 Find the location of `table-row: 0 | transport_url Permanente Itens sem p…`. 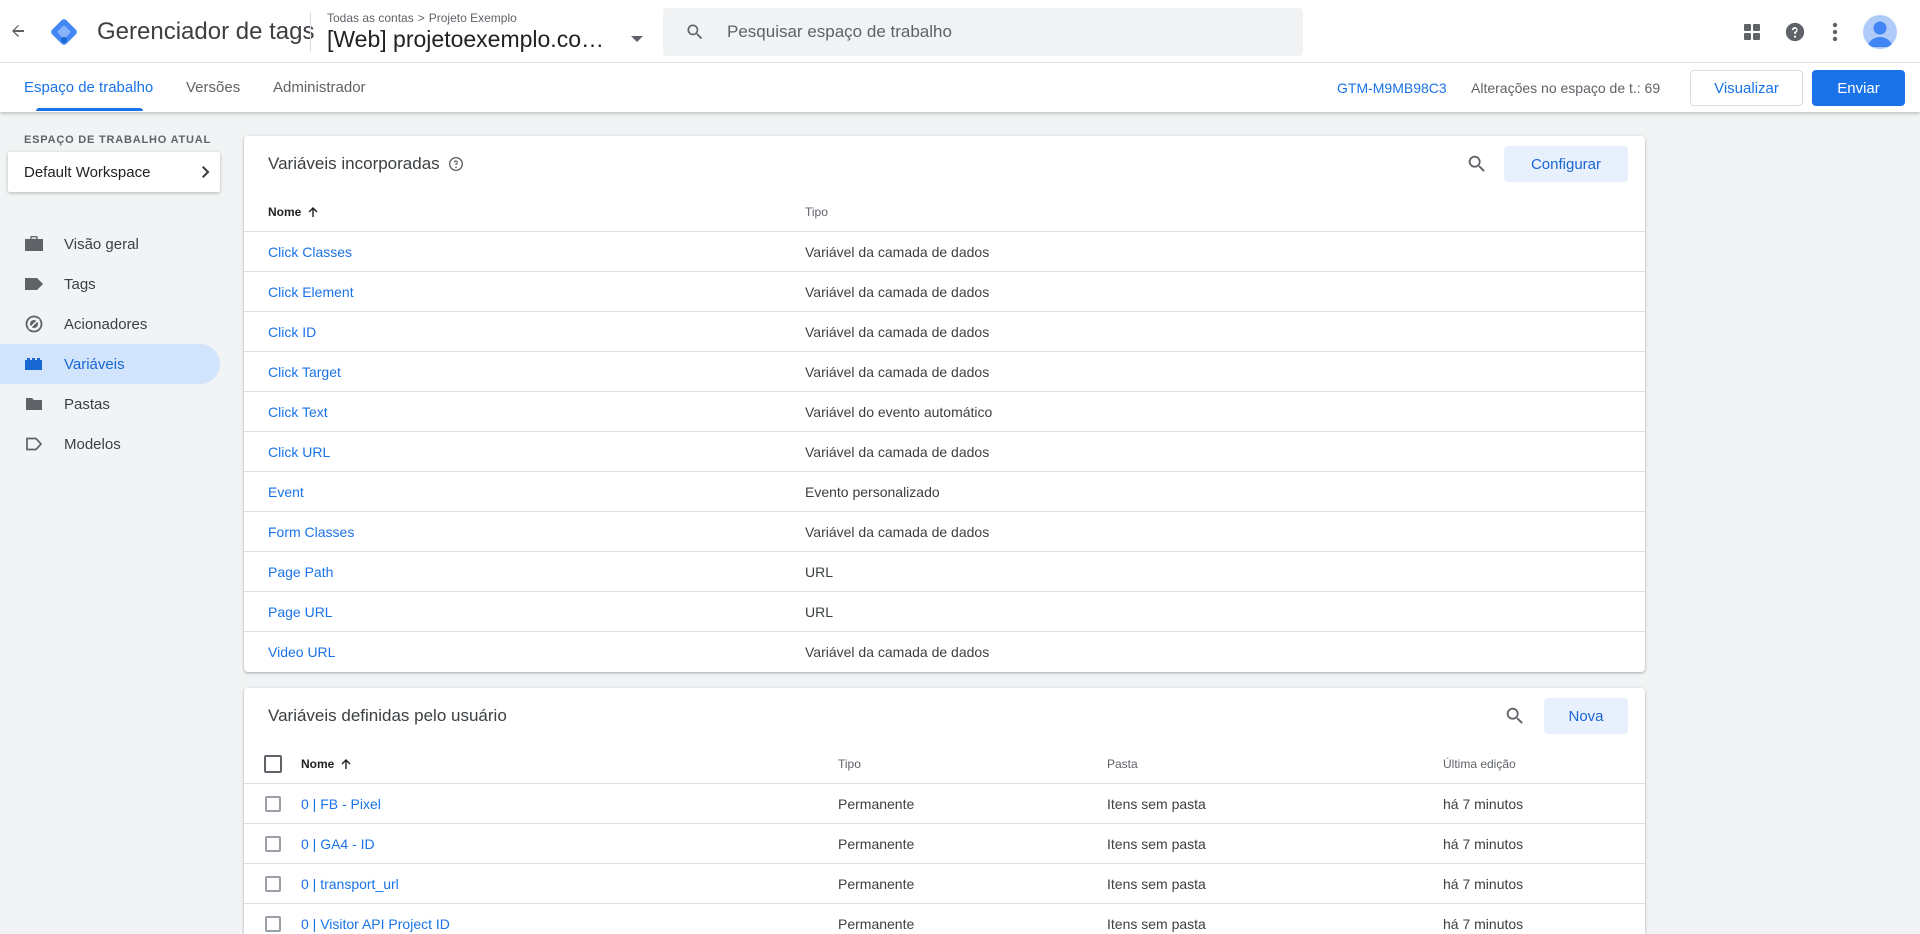

table-row: 0 | transport_url Permanente Itens sem p… is located at coordinates (944, 883).